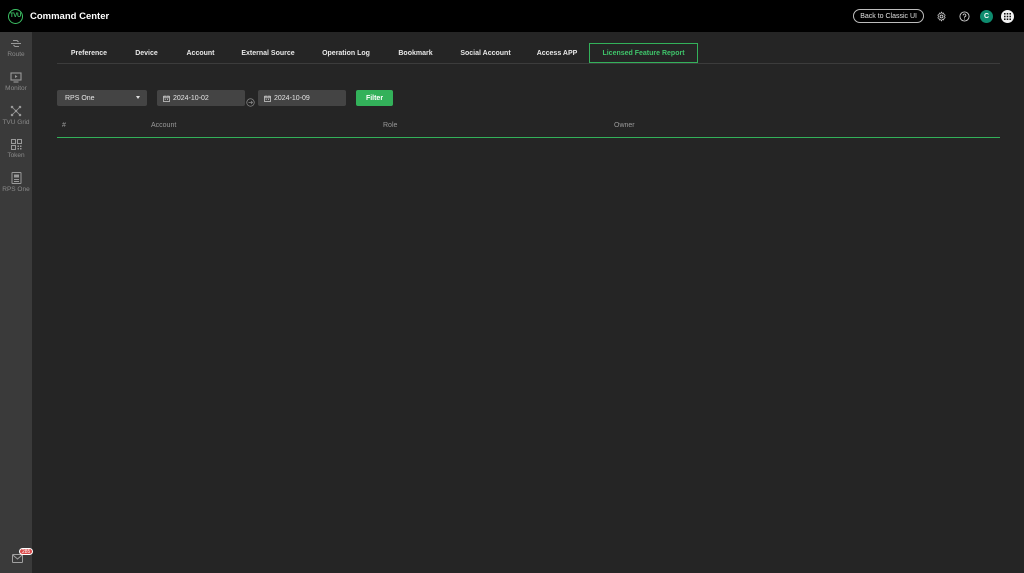 The height and width of the screenshot is (573, 1024). Describe the element at coordinates (16, 302) in the screenshot. I see `sidebar: Route Monitor TVU Grid Token RPS One` at that location.